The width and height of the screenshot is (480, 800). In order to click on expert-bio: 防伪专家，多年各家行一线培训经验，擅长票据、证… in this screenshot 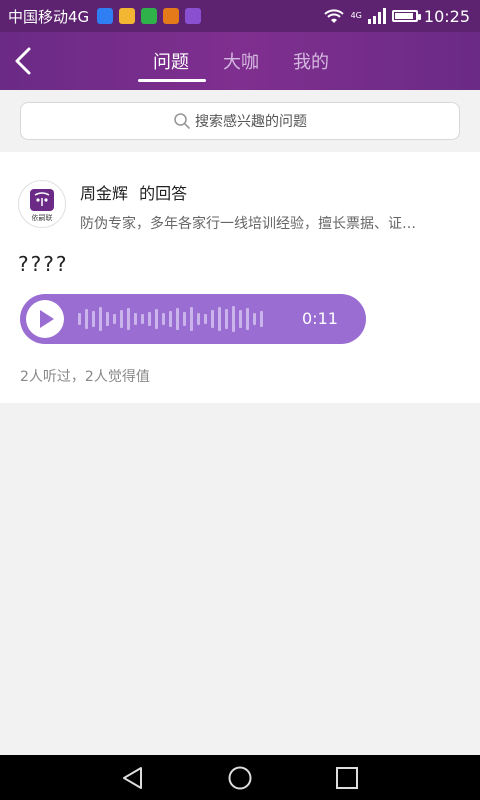, I will do `click(248, 224)`.